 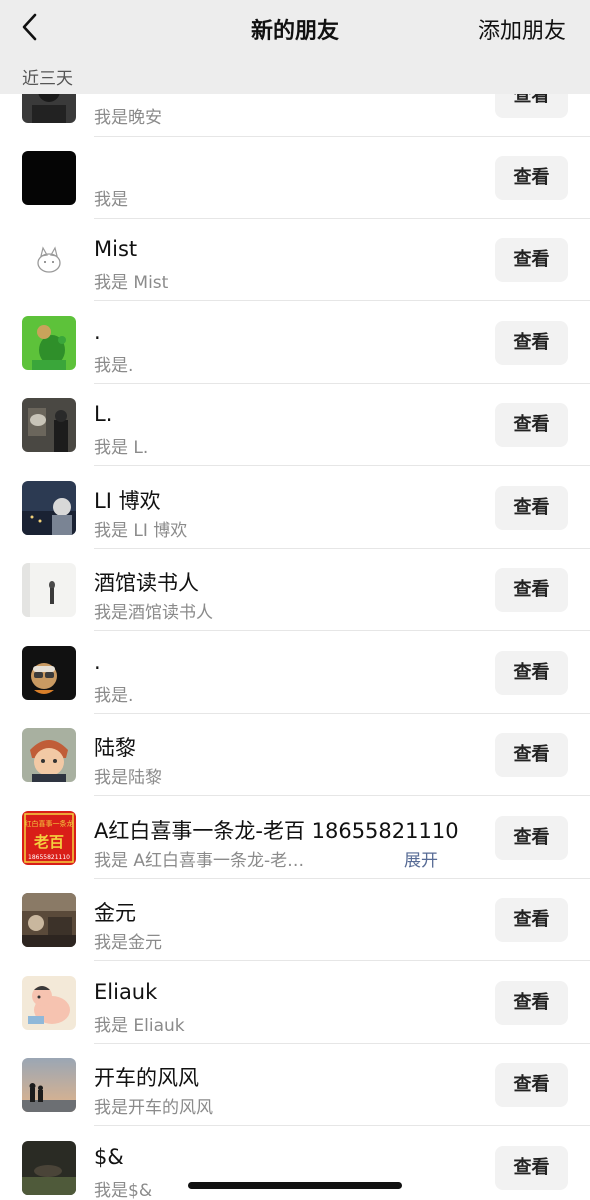 I want to click on black-avatar, so click(x=49, y=178).